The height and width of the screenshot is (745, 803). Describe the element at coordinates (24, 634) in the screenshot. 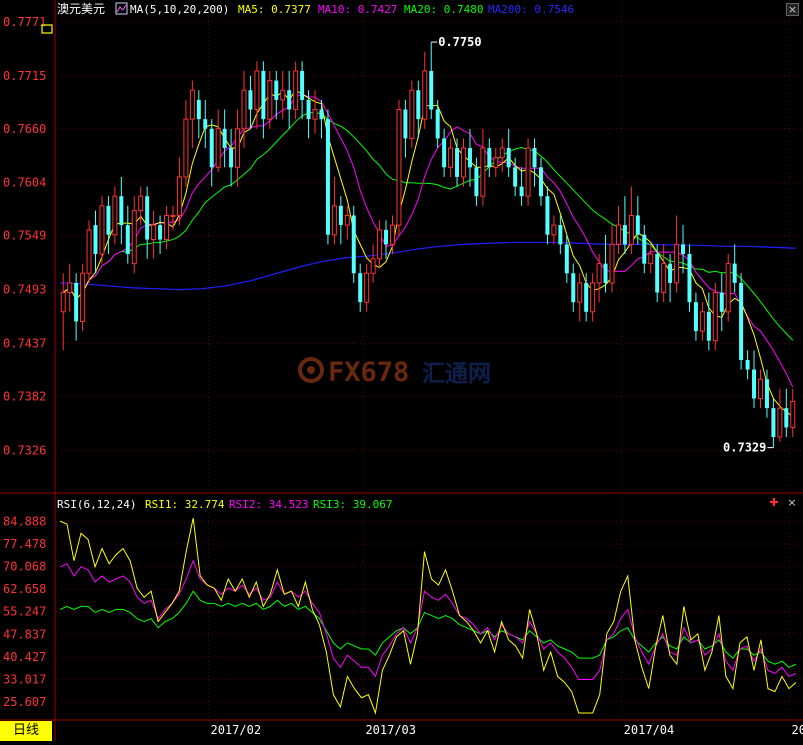

I see `rsi-tick-label: 47.837` at that location.